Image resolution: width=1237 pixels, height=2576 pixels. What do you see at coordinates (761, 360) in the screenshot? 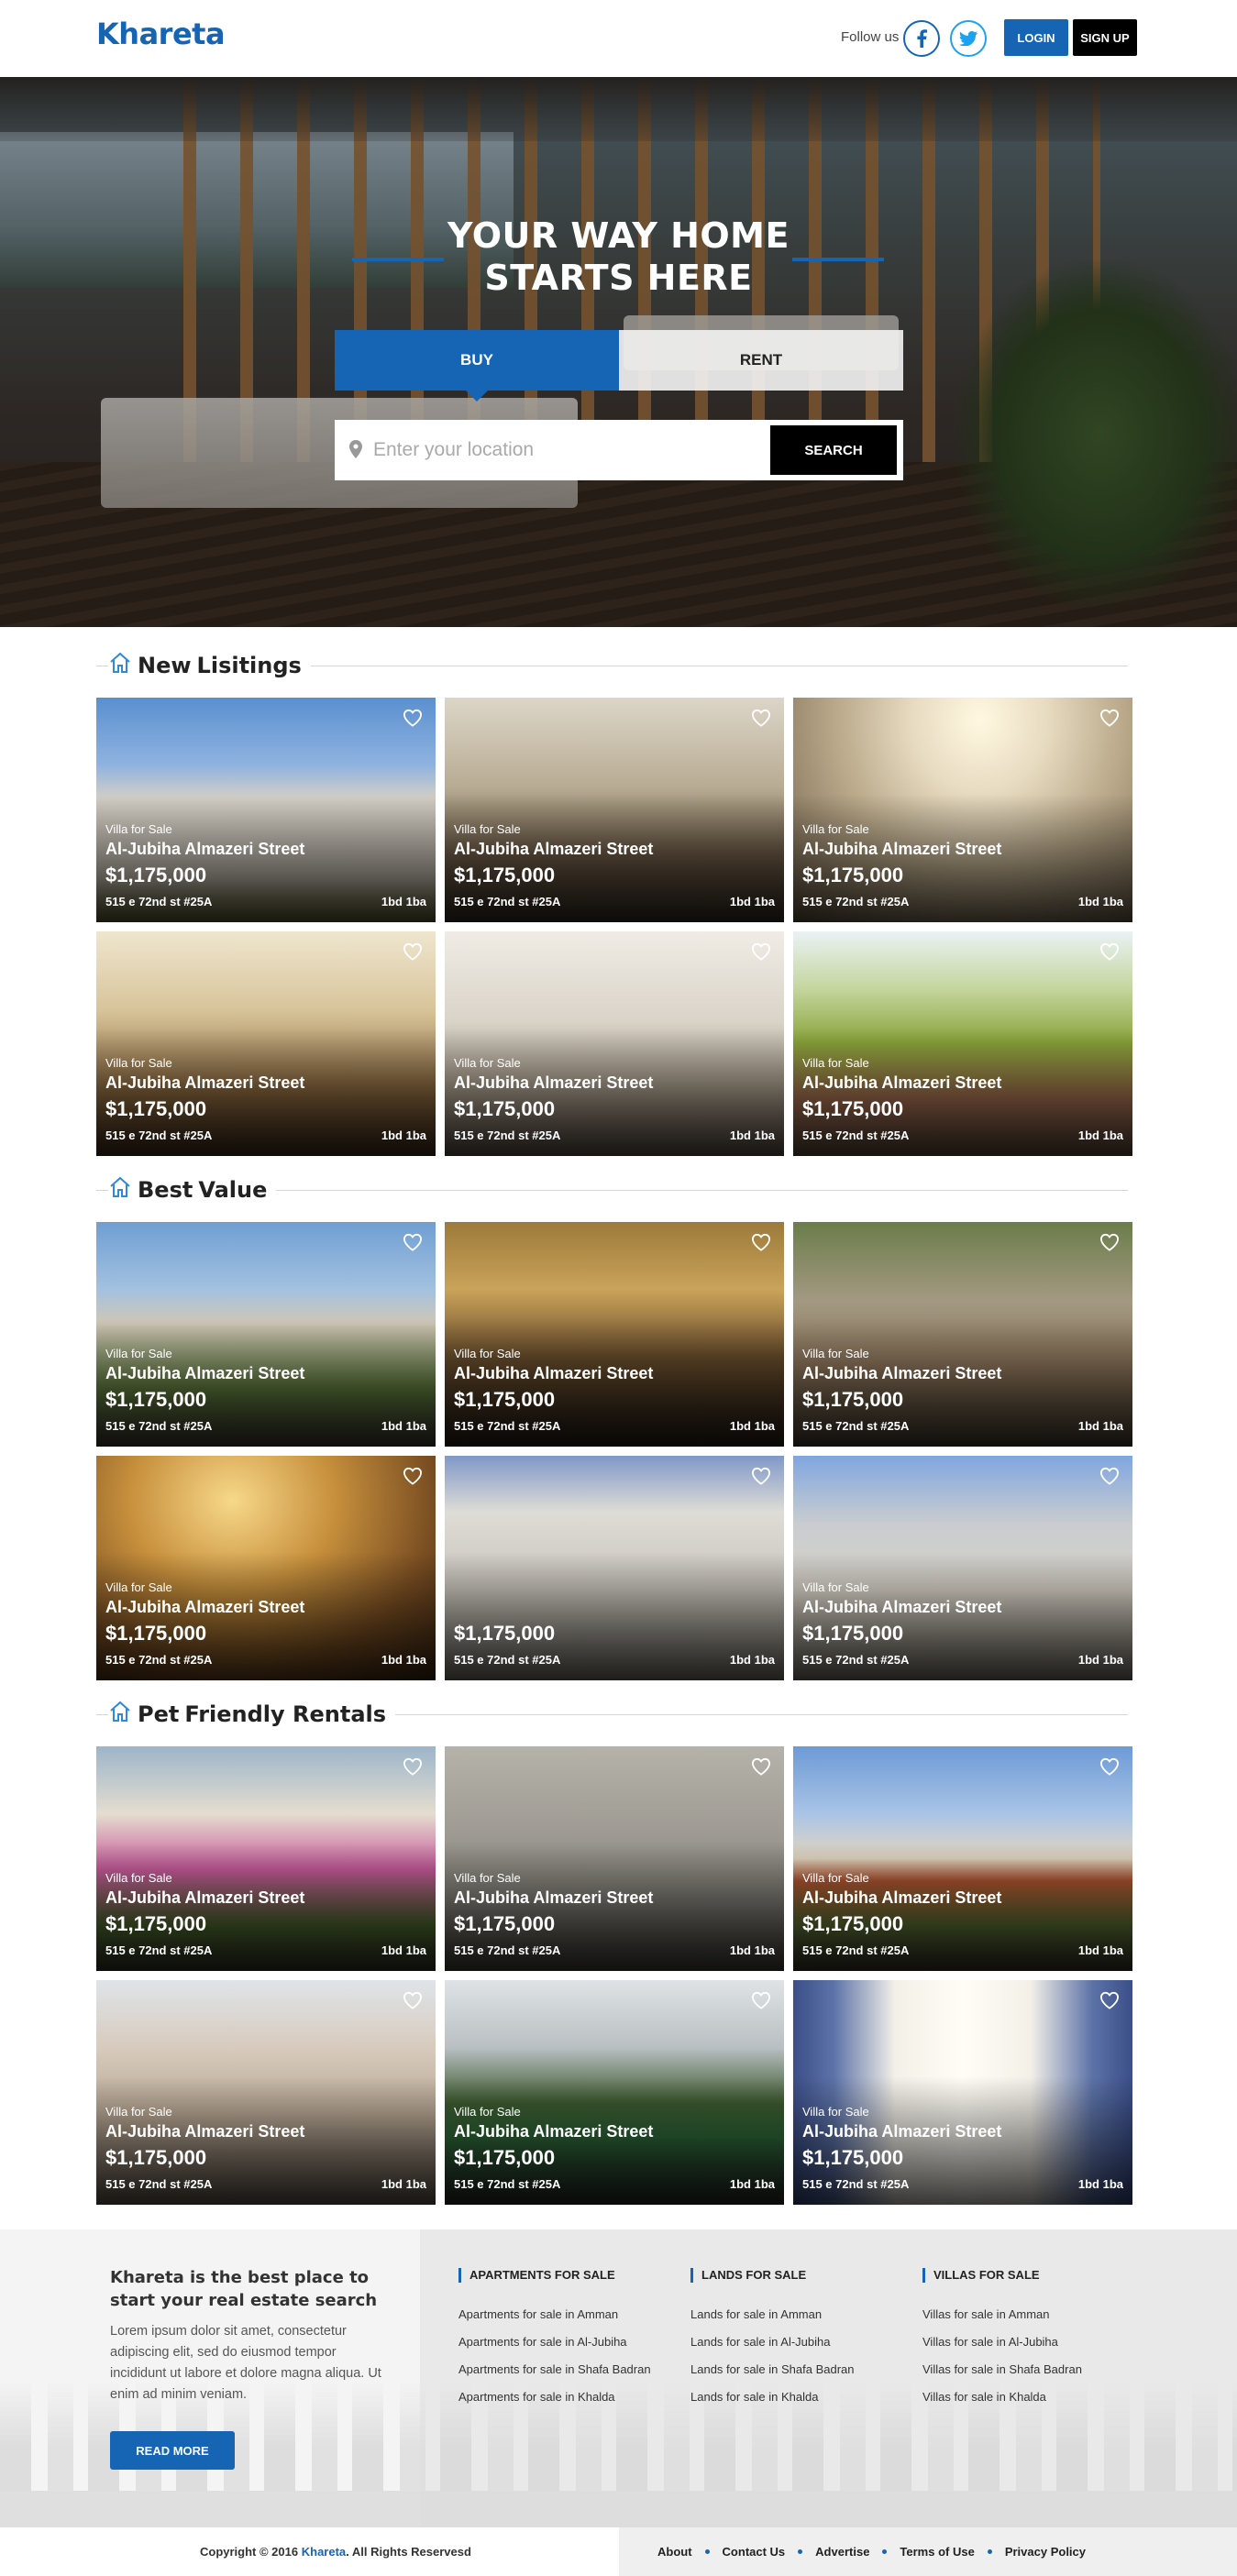
I see `tab-rent: RENT` at bounding box center [761, 360].